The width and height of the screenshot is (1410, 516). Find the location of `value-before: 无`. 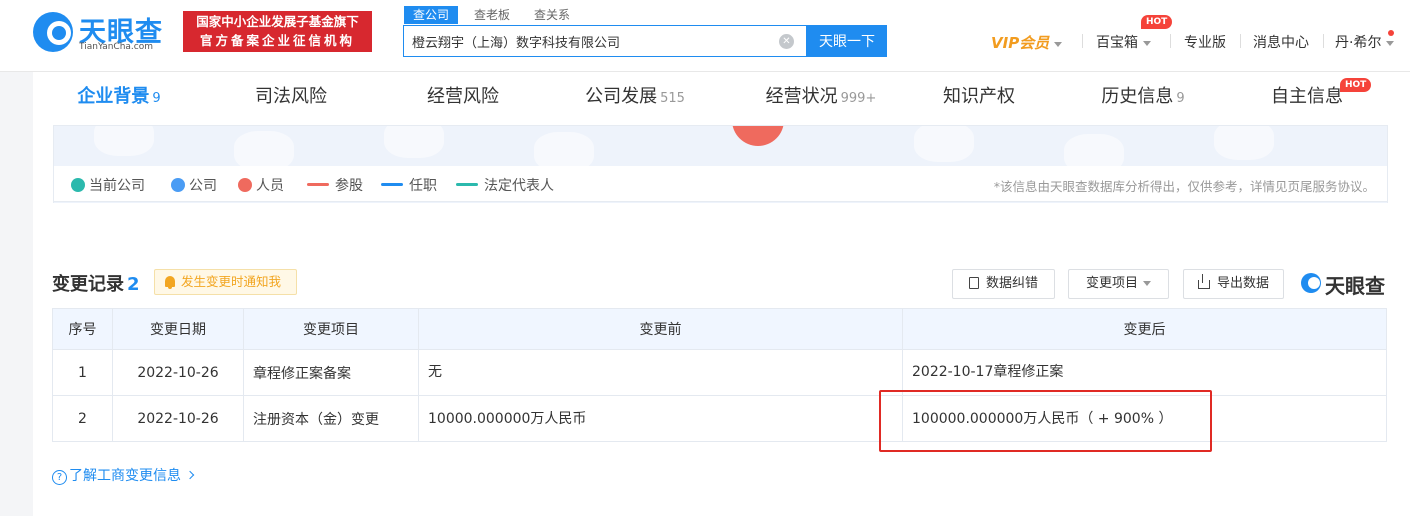

value-before: 无 is located at coordinates (660, 372).